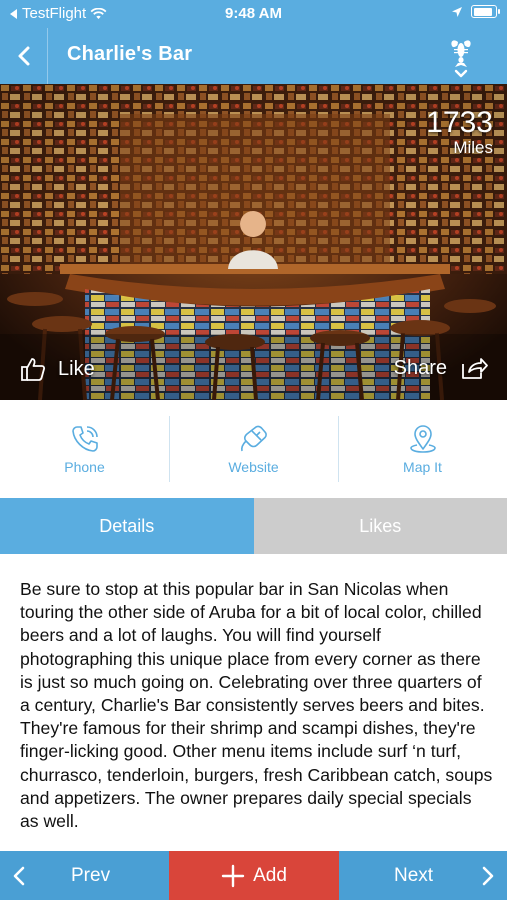 The width and height of the screenshot is (507, 900). I want to click on like-label: Like, so click(76, 368).